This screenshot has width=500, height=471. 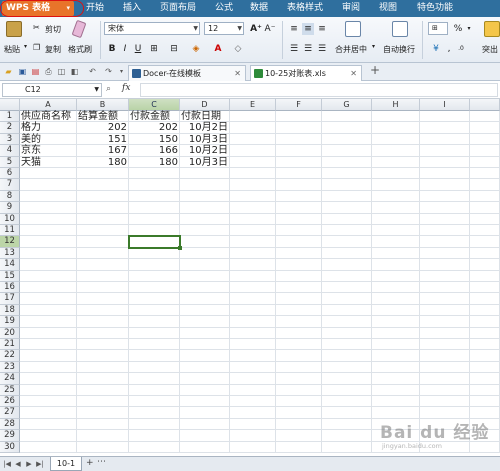 I want to click on cell-e10, so click(x=253, y=219).